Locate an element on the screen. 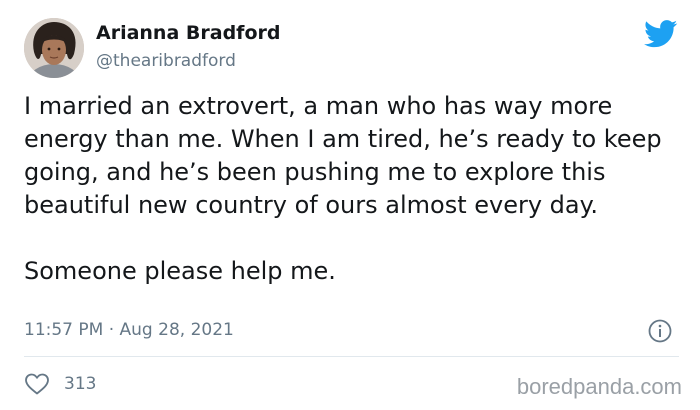  twitter-bird-icon is located at coordinates (661, 34).